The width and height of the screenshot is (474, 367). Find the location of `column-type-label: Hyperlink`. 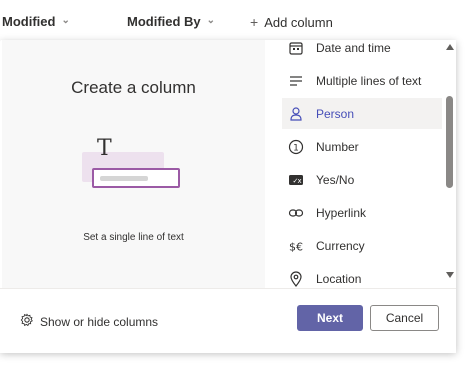

column-type-label: Hyperlink is located at coordinates (341, 212).